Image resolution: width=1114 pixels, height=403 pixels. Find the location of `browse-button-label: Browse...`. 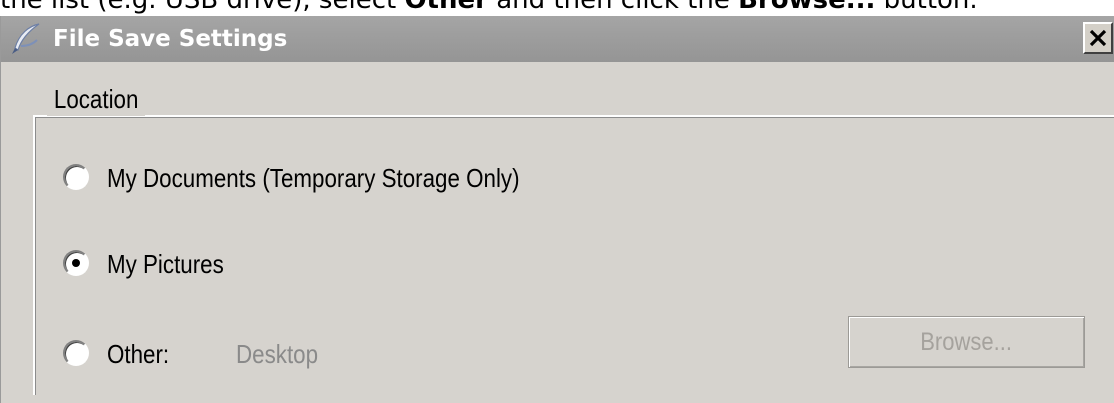

browse-button-label: Browse... is located at coordinates (966, 341).